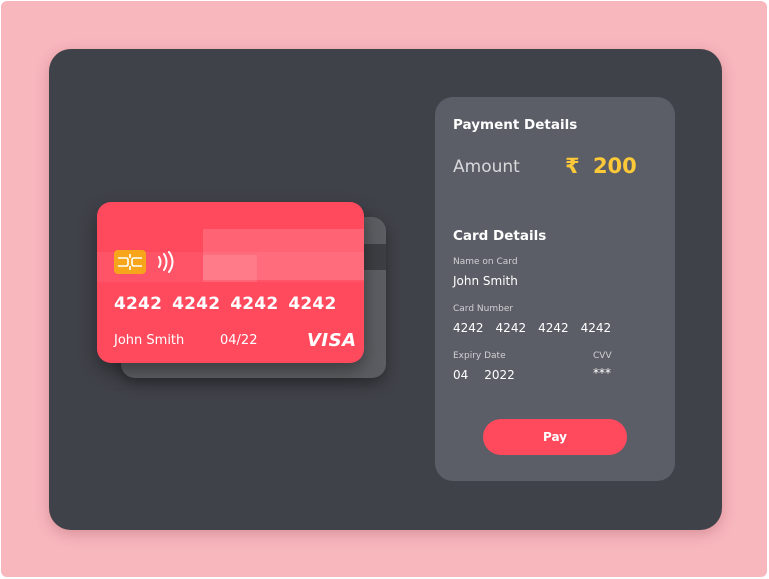 The height and width of the screenshot is (579, 769). What do you see at coordinates (486, 167) in the screenshot?
I see `amount-label: Amount` at bounding box center [486, 167].